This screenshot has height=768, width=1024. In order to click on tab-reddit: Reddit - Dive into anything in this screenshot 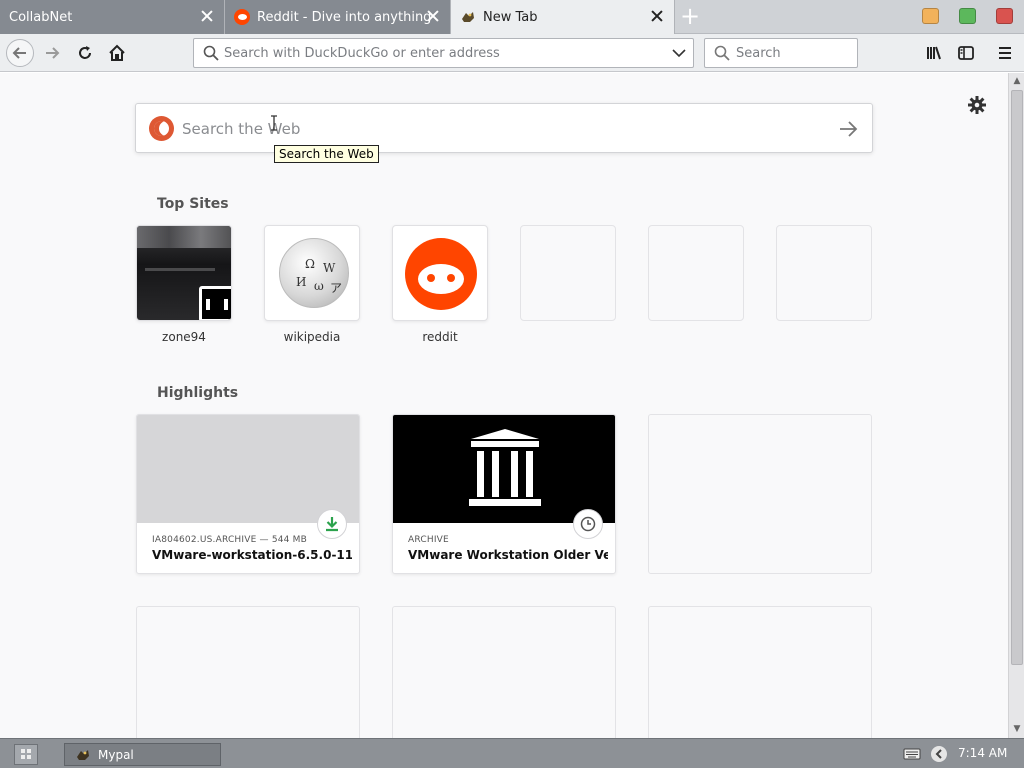, I will do `click(338, 17)`.